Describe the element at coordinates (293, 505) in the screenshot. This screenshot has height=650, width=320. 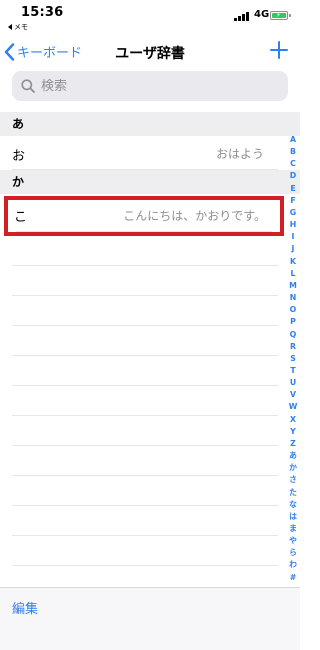
I see `index-letter: な` at that location.